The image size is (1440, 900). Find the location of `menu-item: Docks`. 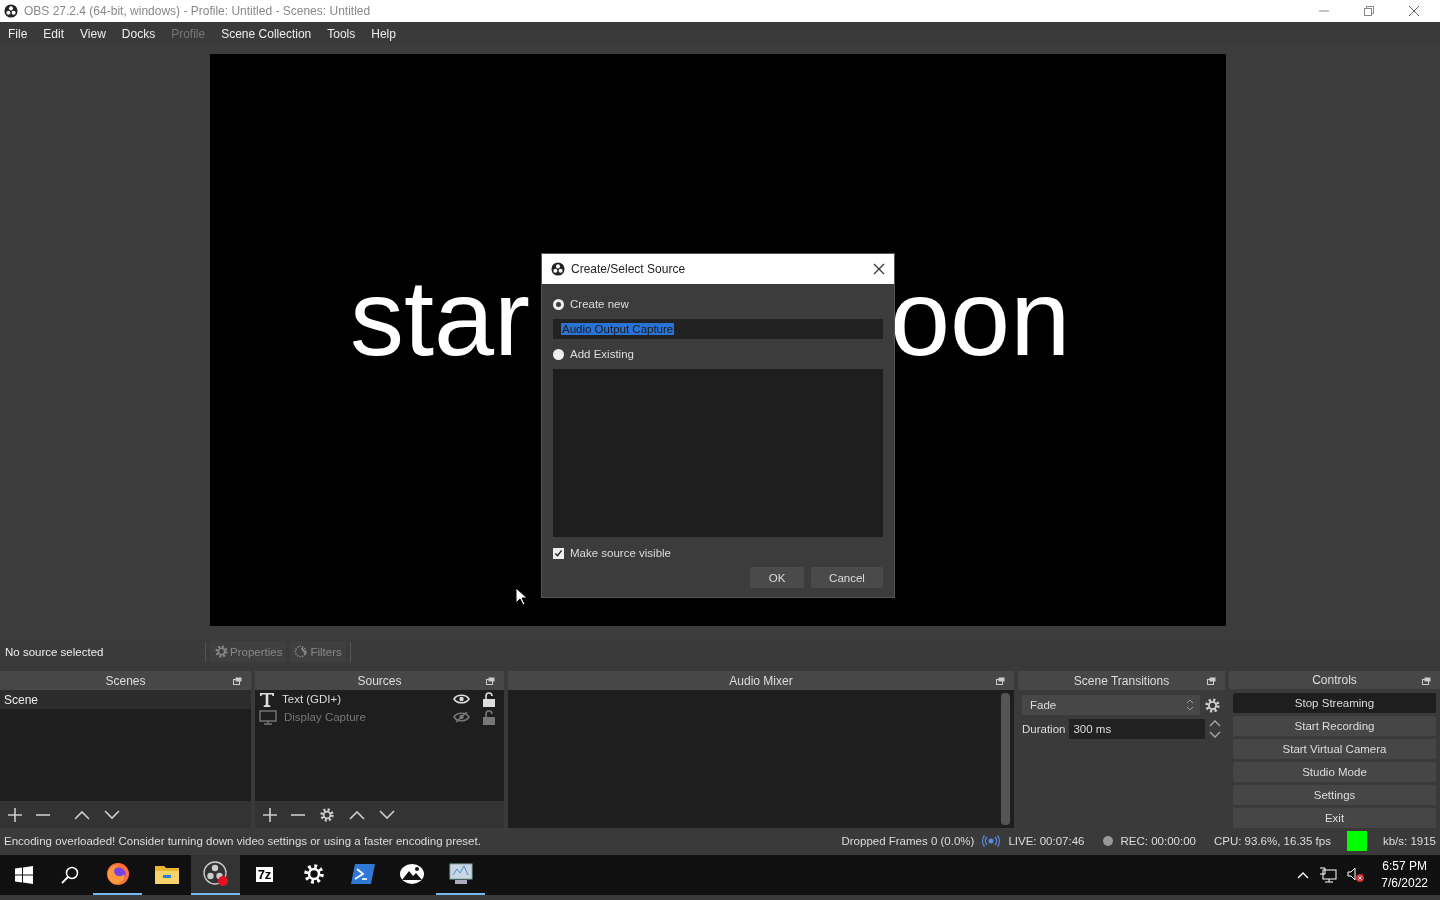

menu-item: Docks is located at coordinates (138, 33).